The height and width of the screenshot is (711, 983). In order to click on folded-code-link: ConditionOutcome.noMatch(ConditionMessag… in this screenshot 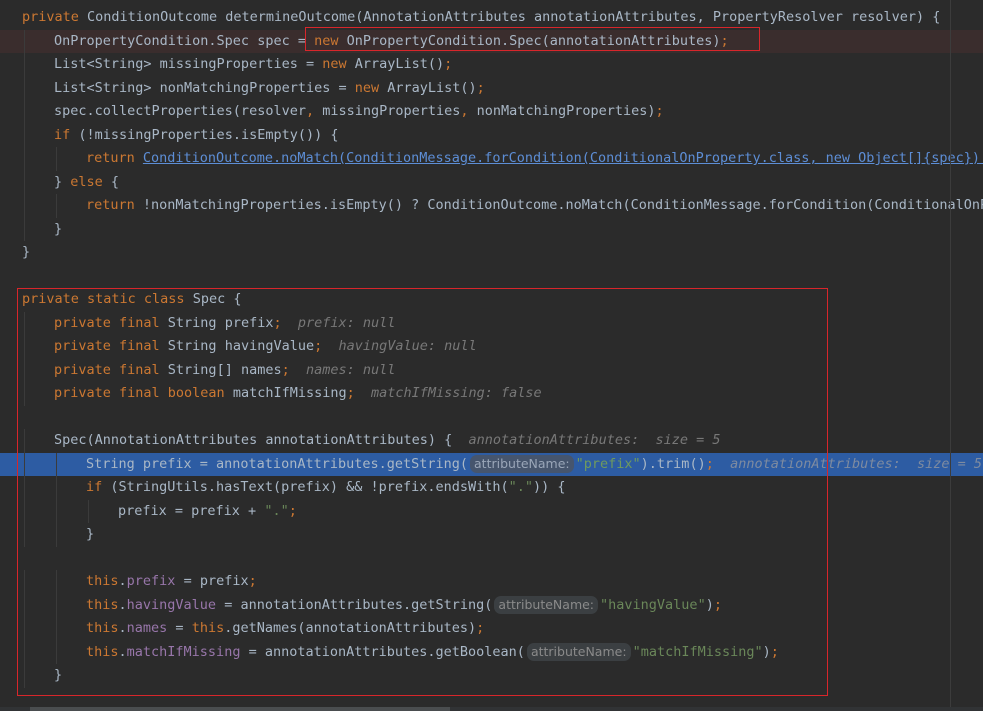, I will do `click(563, 158)`.